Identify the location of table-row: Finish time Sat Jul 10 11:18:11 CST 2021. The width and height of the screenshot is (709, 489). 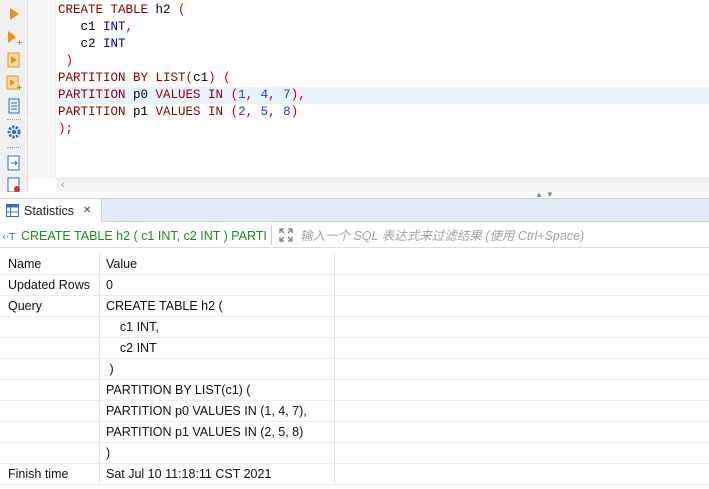
(354, 474).